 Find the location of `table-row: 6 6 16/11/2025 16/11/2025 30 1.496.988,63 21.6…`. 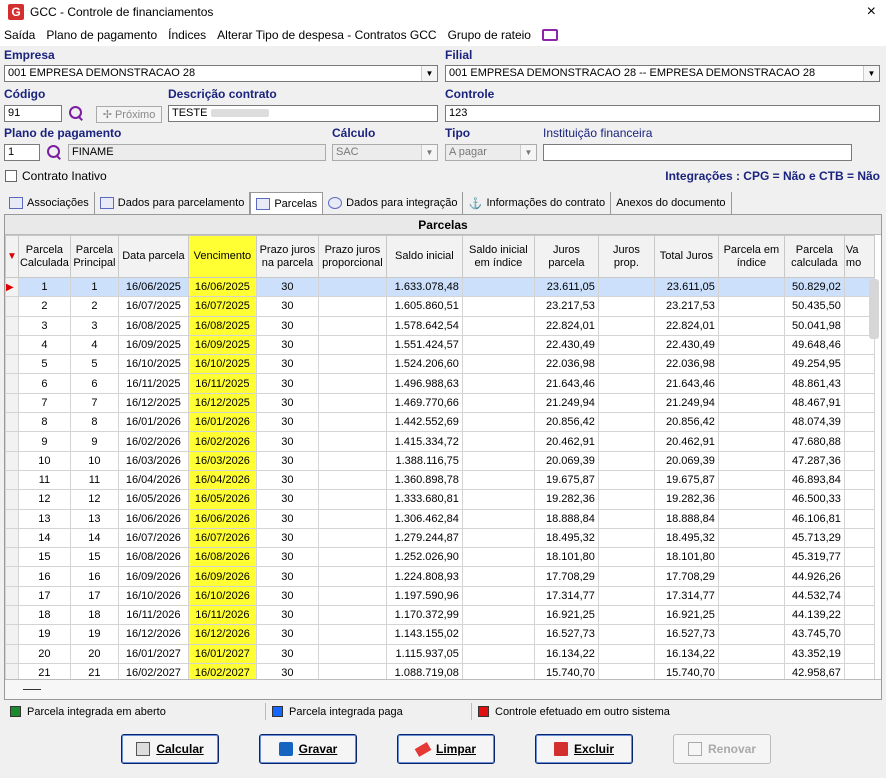

table-row: 6 6 16/11/2025 16/11/2025 30 1.496.988,63 21.6… is located at coordinates (440, 383).